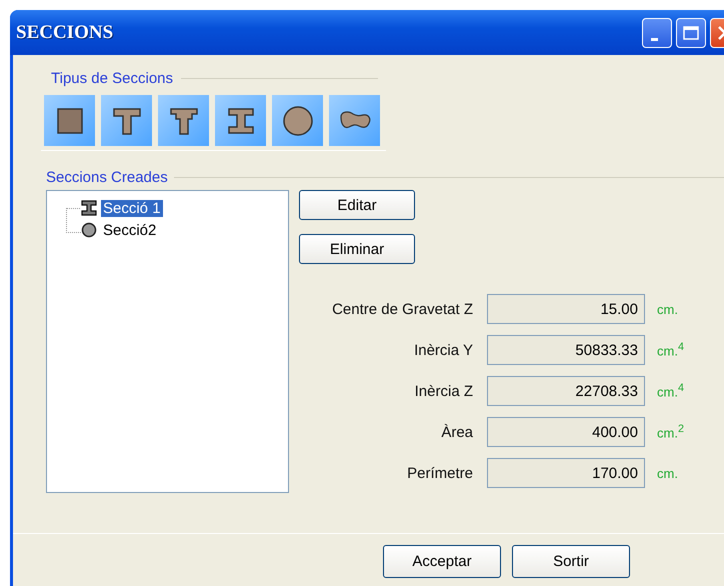 The height and width of the screenshot is (586, 724). What do you see at coordinates (402, 309) in the screenshot?
I see `property-label: Centre de Gravetat Z` at bounding box center [402, 309].